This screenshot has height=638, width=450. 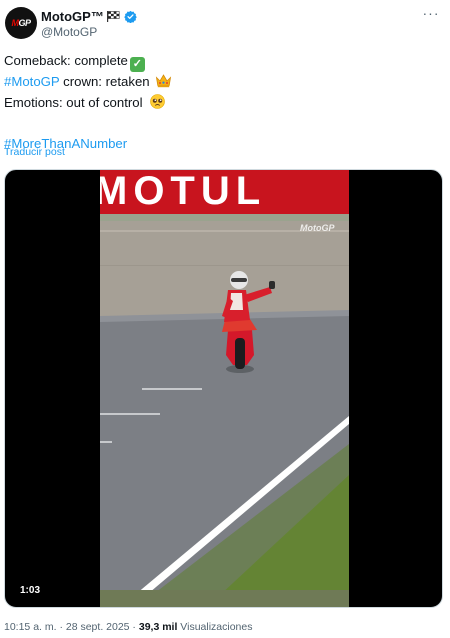 What do you see at coordinates (183, 191) in the screenshot?
I see `banner-text: MOTUL` at bounding box center [183, 191].